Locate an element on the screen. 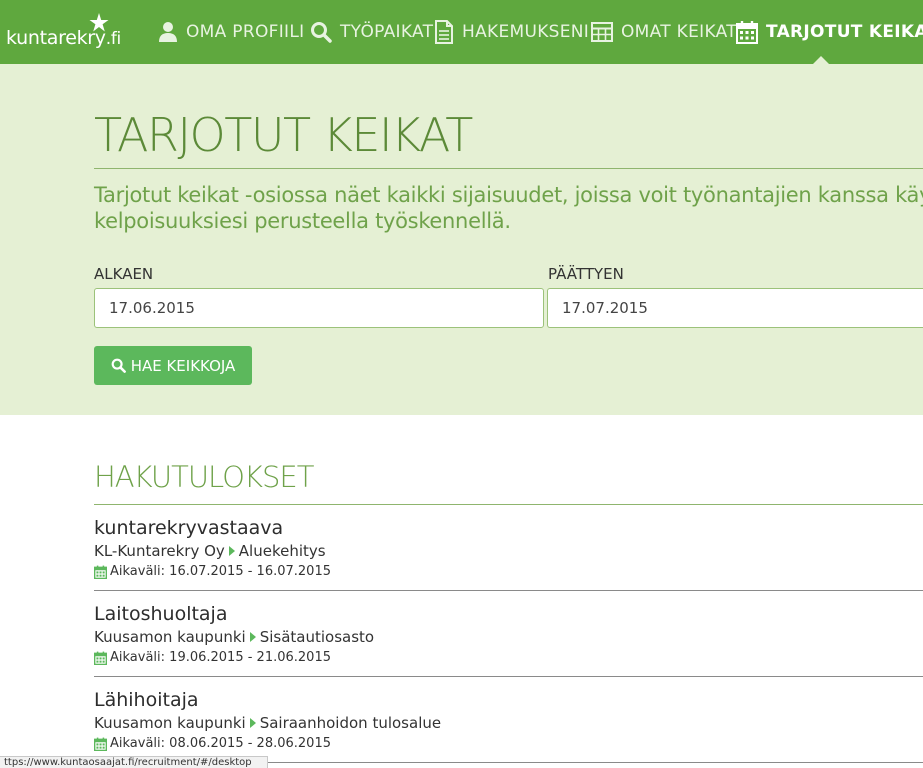 The width and height of the screenshot is (923, 768). title-divider is located at coordinates (508, 168).